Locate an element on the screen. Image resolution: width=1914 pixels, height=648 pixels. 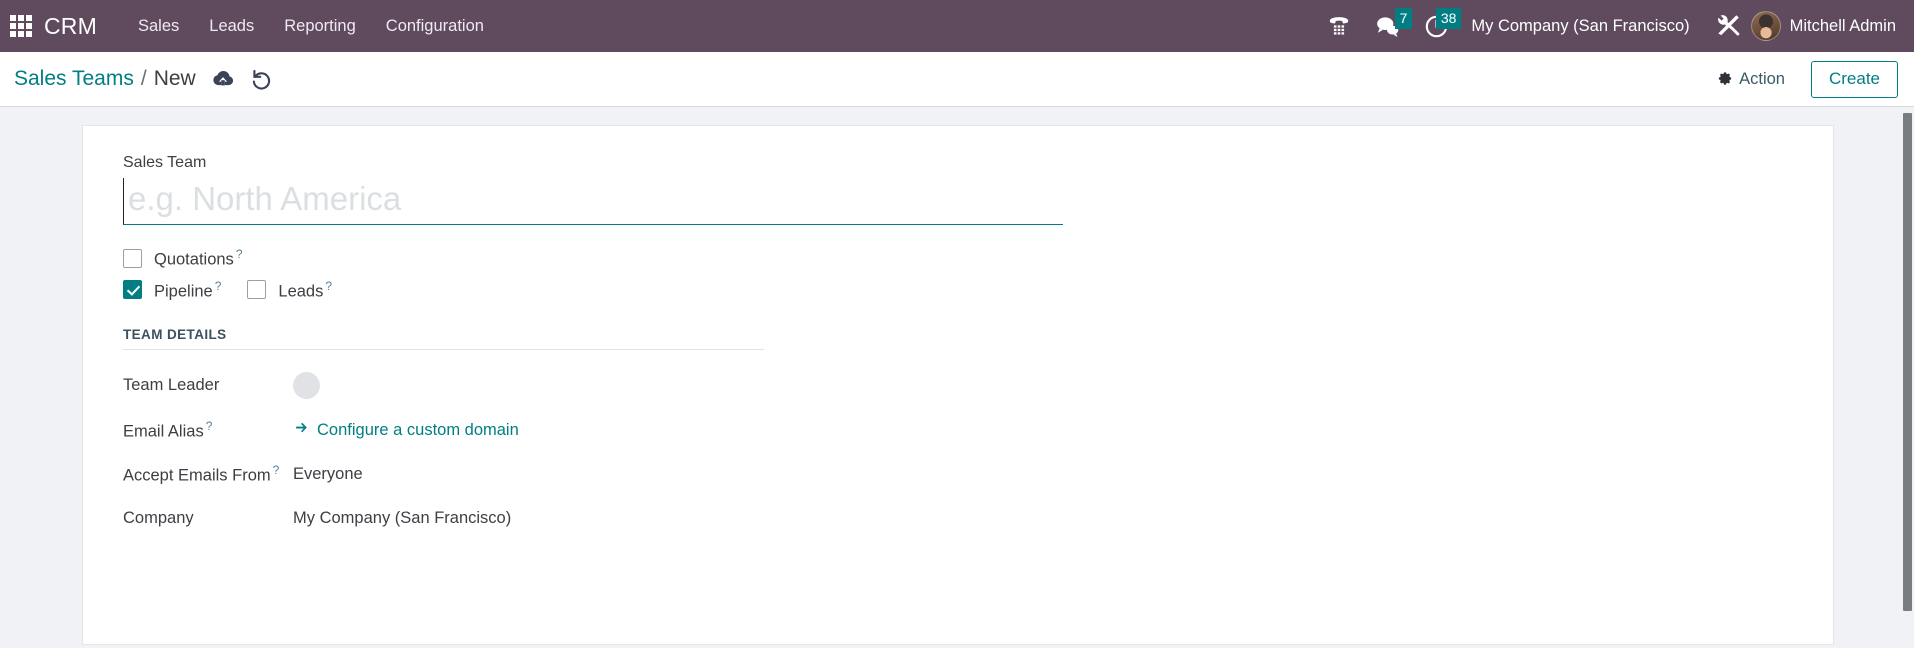
accept-emails-from-help-icon: ? is located at coordinates (276, 470).